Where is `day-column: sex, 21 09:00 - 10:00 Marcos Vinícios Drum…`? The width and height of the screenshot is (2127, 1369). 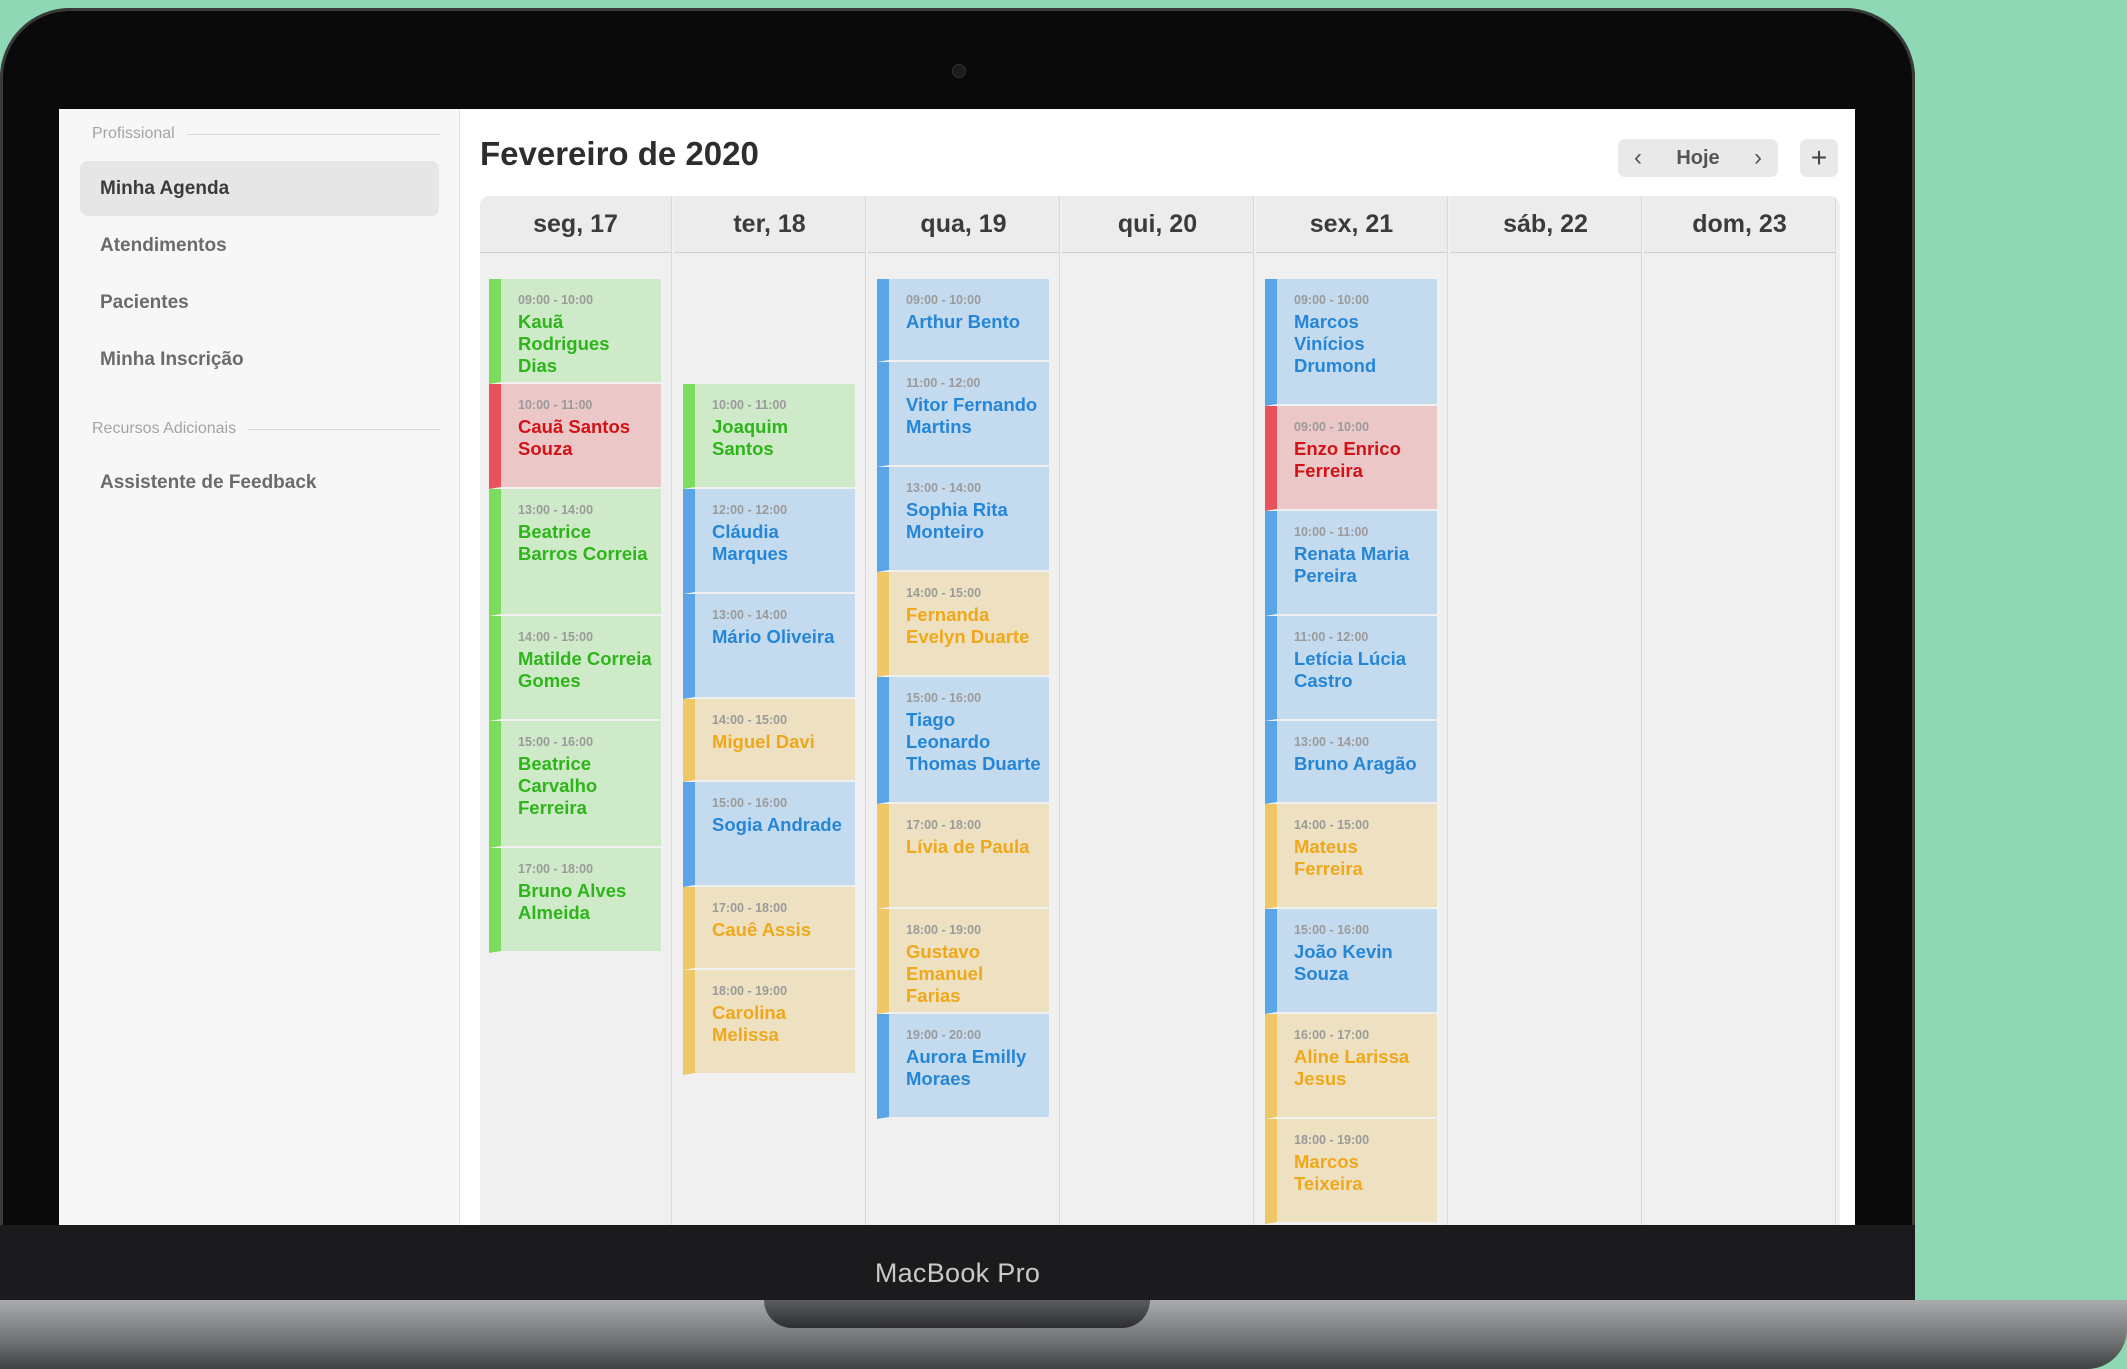 day-column: sex, 21 09:00 - 10:00 Marcos Vinícios Drum… is located at coordinates (1352, 714).